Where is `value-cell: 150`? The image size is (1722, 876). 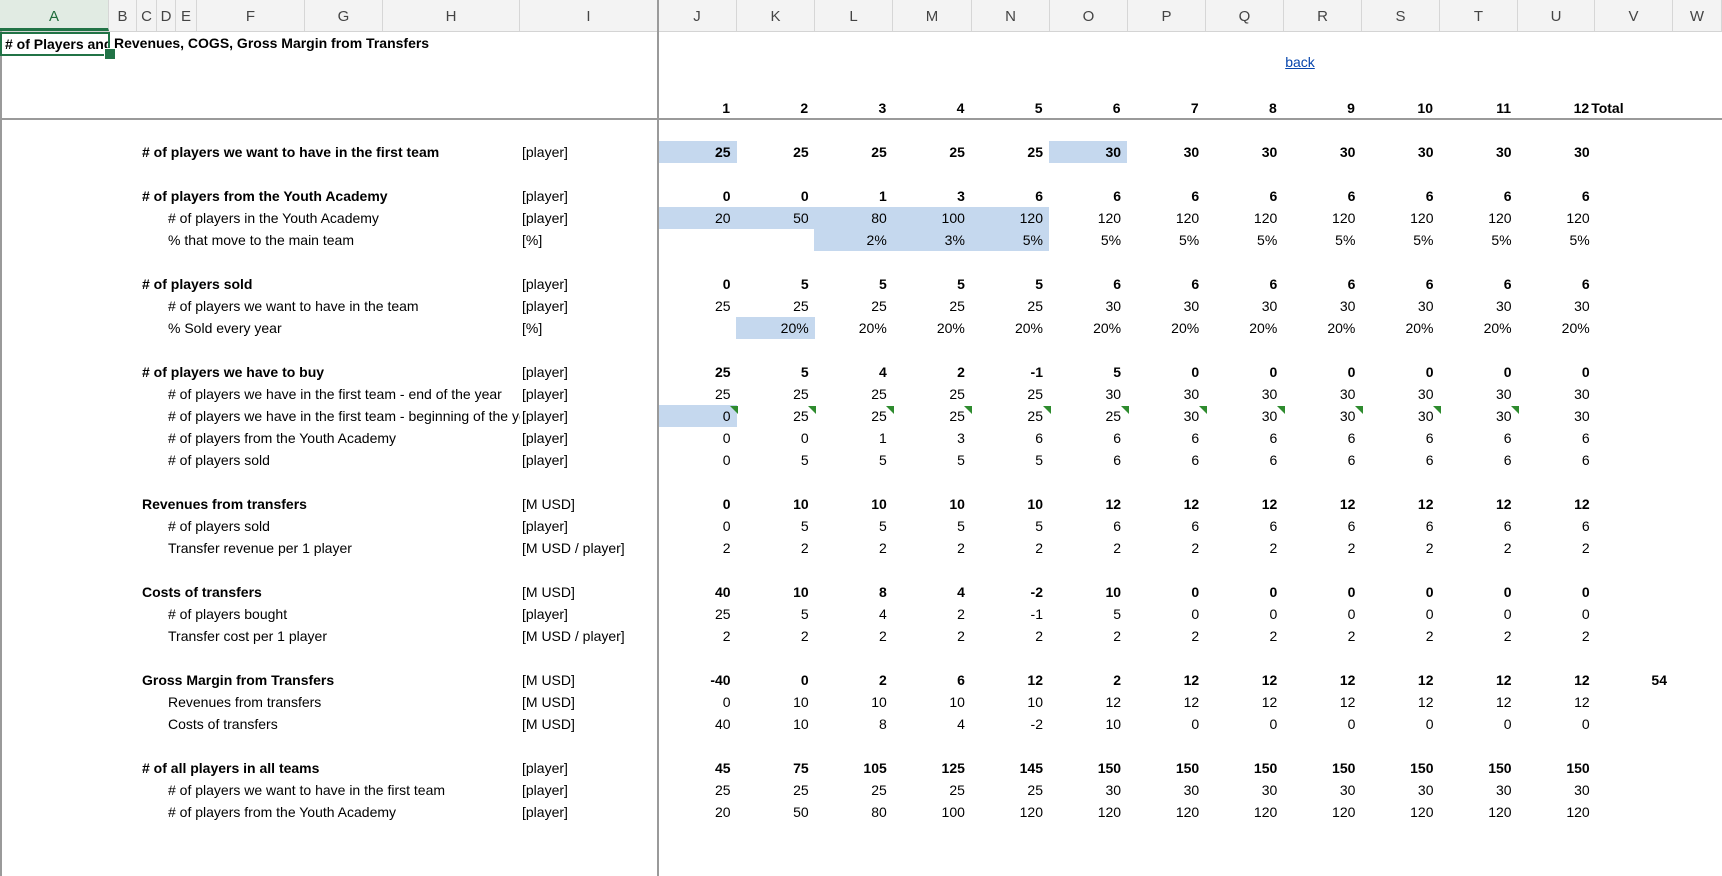 value-cell: 150 is located at coordinates (1400, 768).